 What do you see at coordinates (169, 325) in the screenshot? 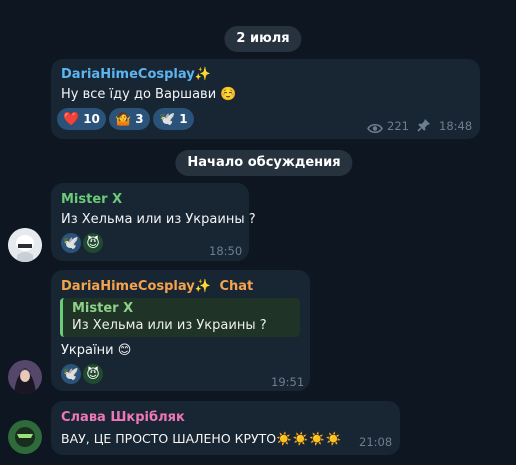
I see `reply-text: Из Хельма или из Украины ?` at bounding box center [169, 325].